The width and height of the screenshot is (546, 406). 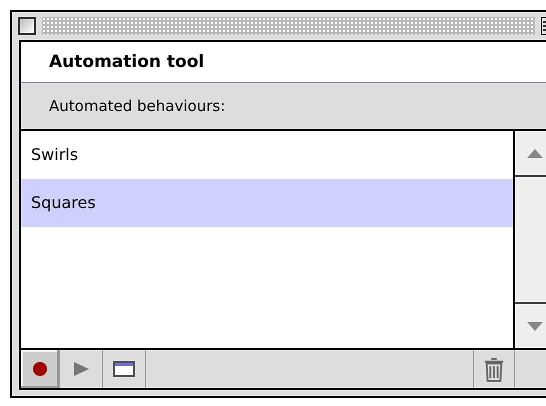 What do you see at coordinates (494, 369) in the screenshot?
I see `trash-icon` at bounding box center [494, 369].